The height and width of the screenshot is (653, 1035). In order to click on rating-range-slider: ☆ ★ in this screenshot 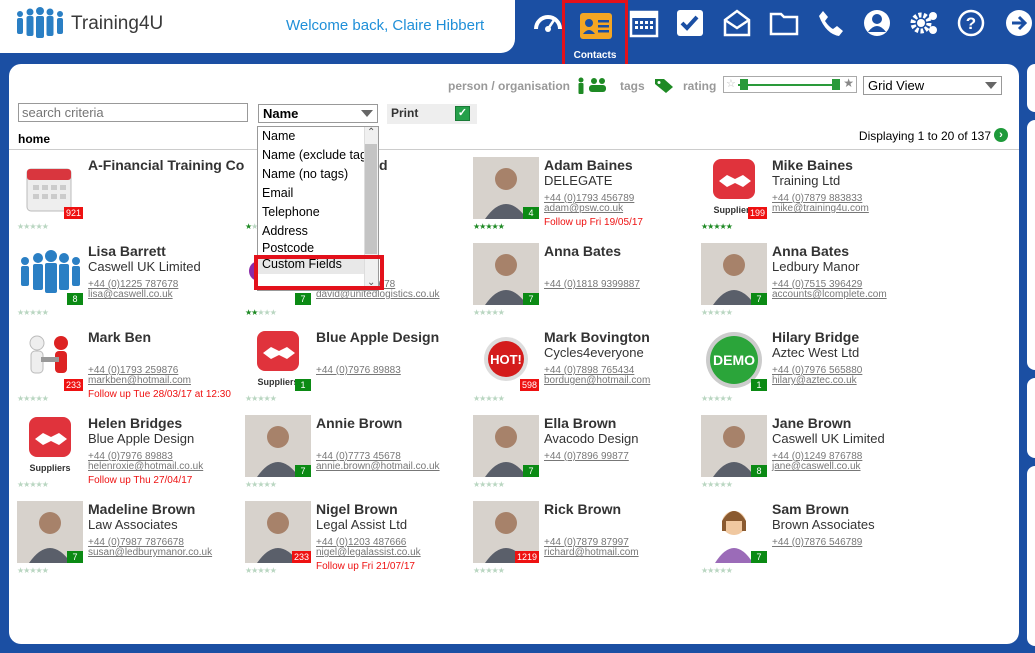, I will do `click(790, 84)`.